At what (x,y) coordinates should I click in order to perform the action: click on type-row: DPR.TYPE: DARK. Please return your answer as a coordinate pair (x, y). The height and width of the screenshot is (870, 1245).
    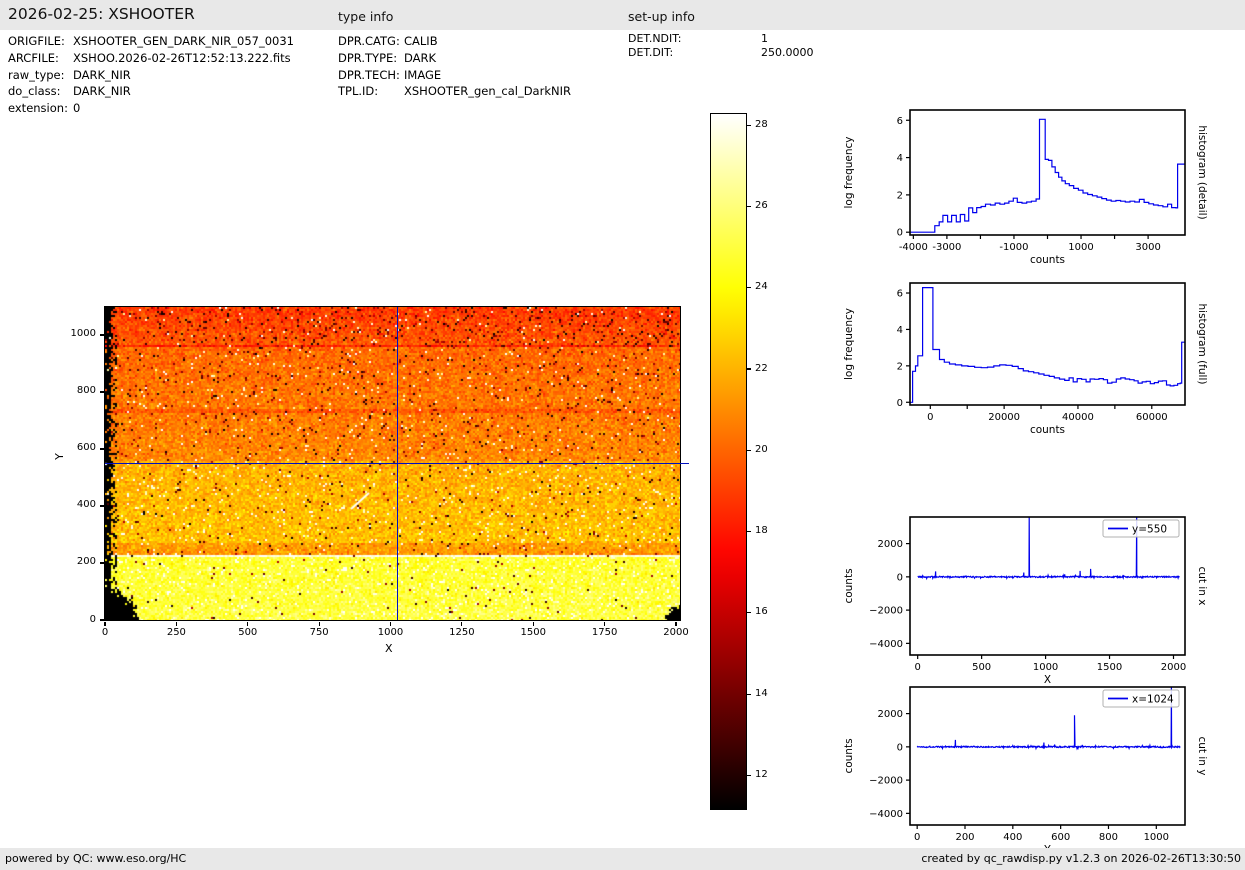
    Looking at the image, I should click on (454, 58).